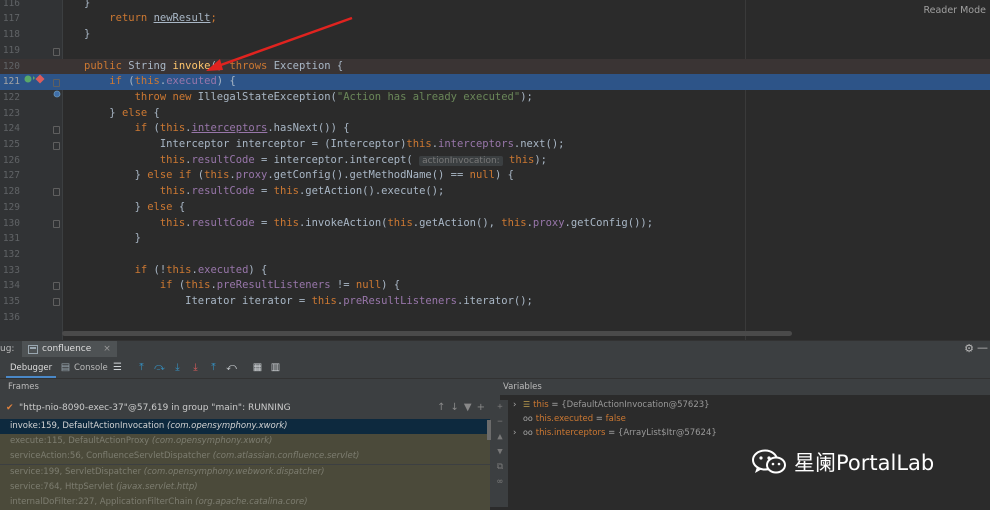  I want to click on frames-header: Frames, so click(23, 387).